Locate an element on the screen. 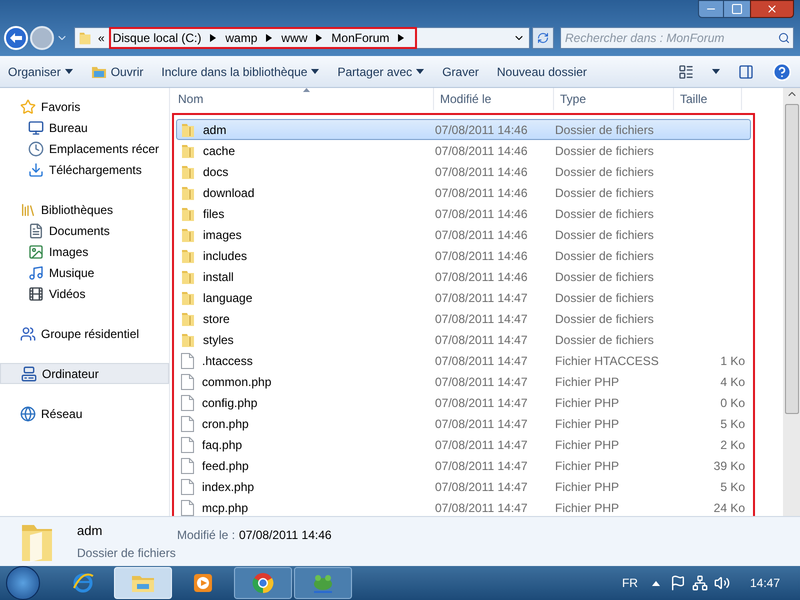 This screenshot has width=800, height=600. start-button is located at coordinates (23, 583).